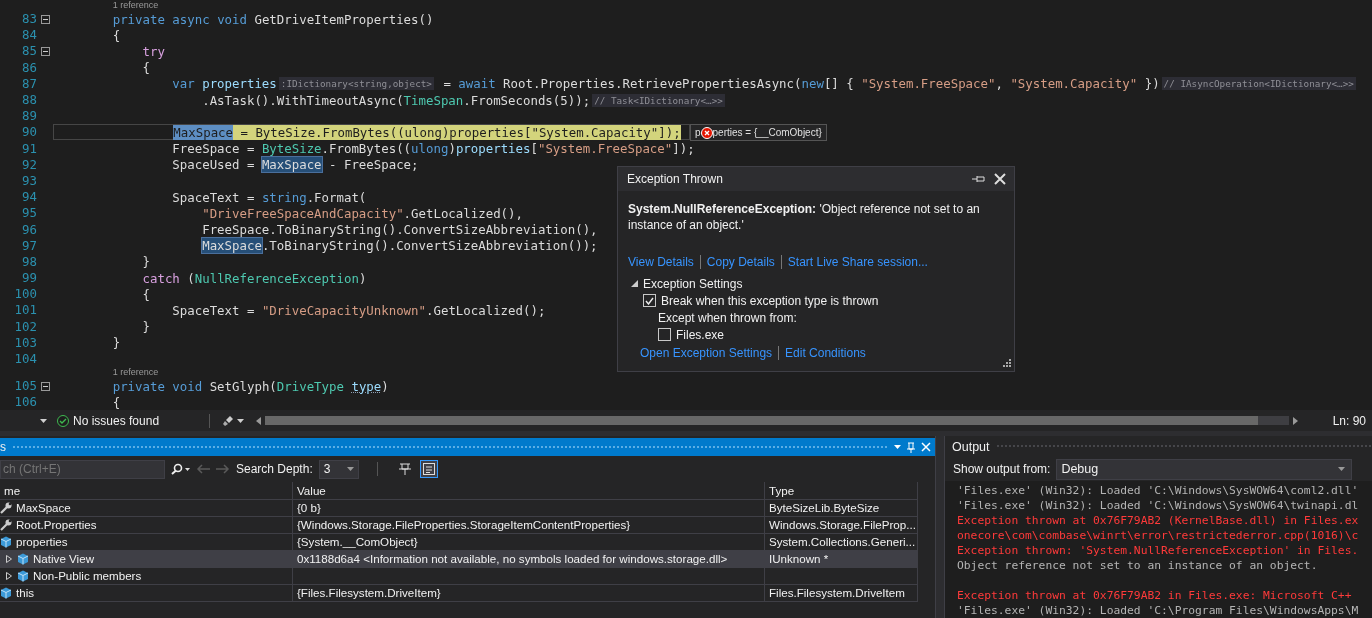 The height and width of the screenshot is (618, 1372). Describe the element at coordinates (146, 491) in the screenshot. I see `column-header: me` at that location.